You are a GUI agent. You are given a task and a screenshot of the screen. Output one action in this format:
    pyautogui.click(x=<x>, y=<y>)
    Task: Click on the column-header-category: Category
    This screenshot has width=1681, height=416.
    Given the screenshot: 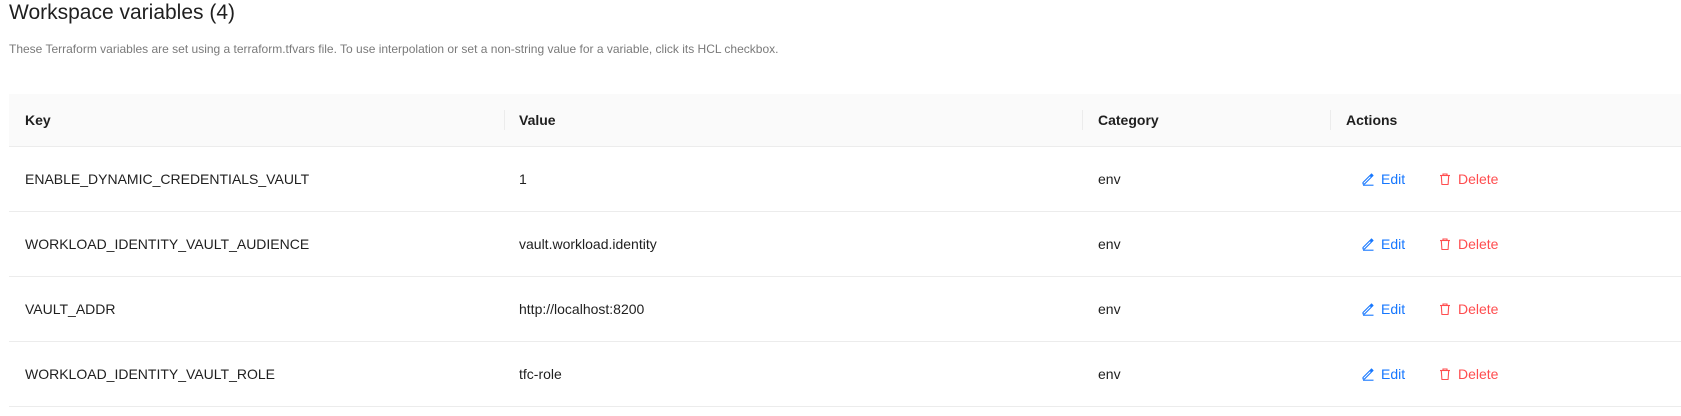 What is the action you would take?
    pyautogui.click(x=1128, y=120)
    